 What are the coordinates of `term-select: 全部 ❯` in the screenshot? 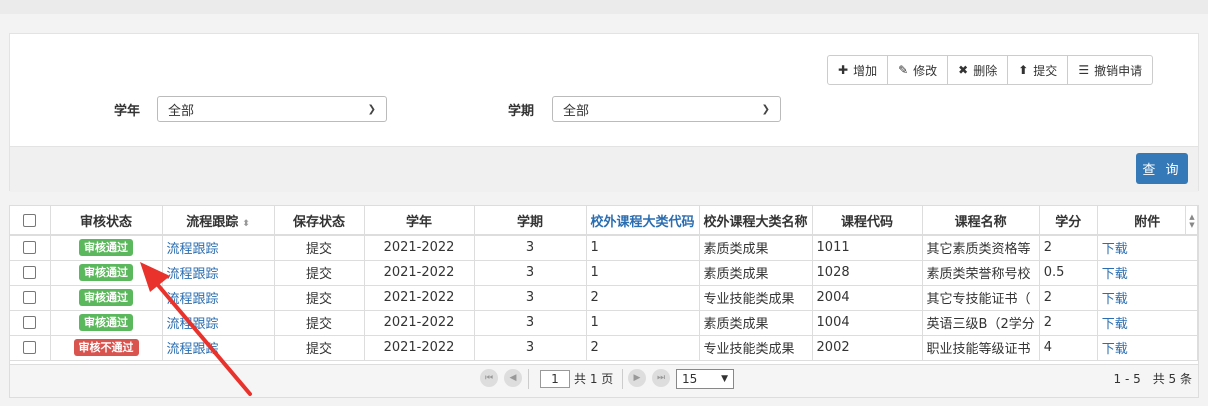 It's located at (666, 109).